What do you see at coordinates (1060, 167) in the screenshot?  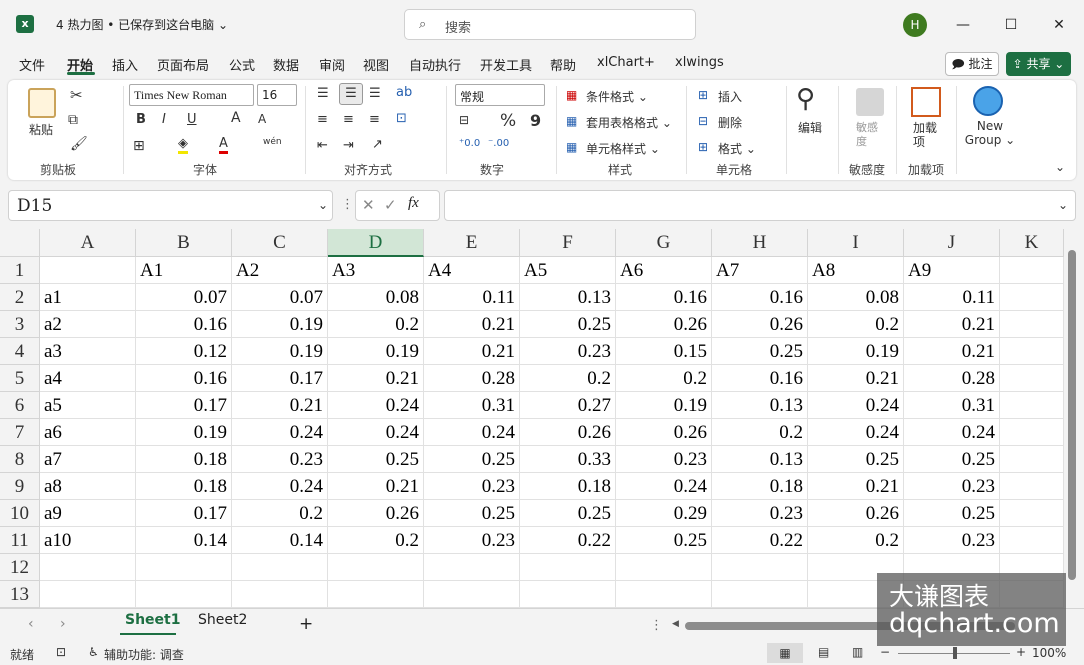 I see `collapse-ribbon-icon: ⌄` at bounding box center [1060, 167].